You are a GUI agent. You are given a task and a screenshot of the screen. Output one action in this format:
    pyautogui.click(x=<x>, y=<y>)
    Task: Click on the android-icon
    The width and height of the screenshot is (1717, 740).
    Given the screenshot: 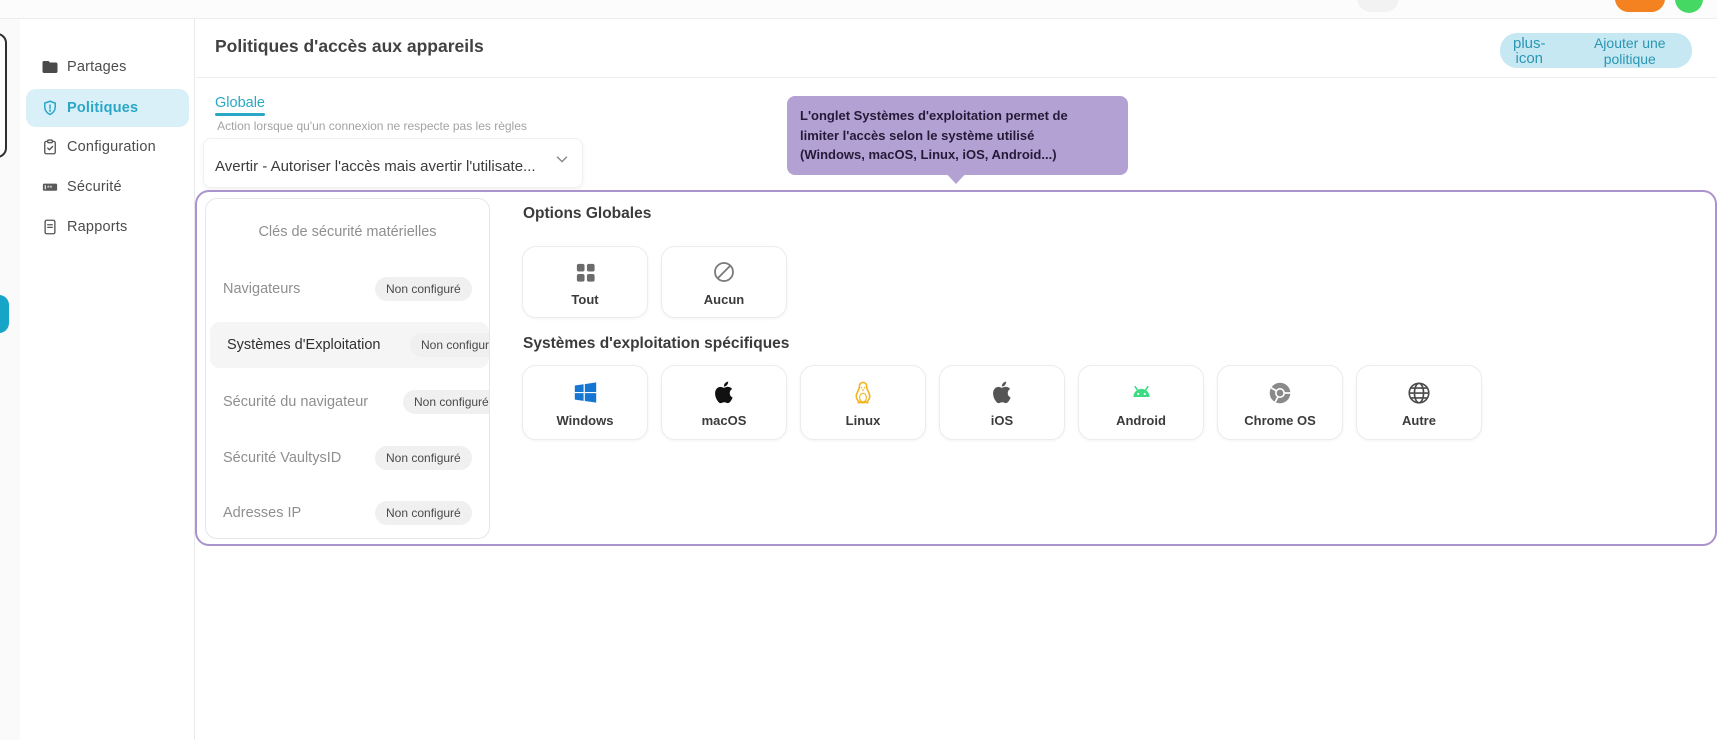 What is the action you would take?
    pyautogui.click(x=1141, y=393)
    